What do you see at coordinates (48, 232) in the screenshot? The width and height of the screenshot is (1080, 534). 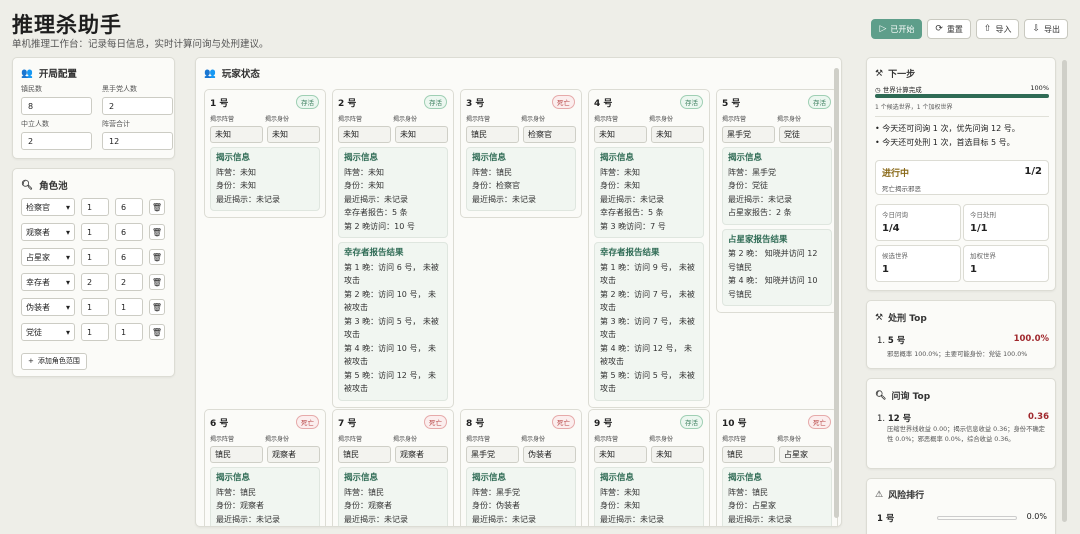 I see `role-select: 观察者 ▾` at bounding box center [48, 232].